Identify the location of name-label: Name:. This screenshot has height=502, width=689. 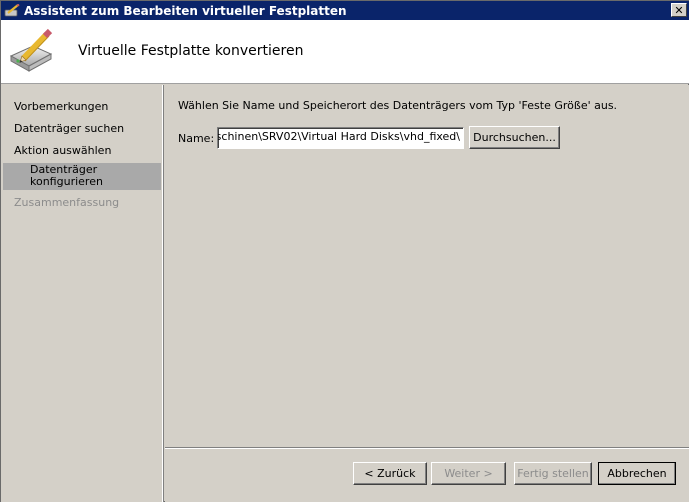
(196, 138).